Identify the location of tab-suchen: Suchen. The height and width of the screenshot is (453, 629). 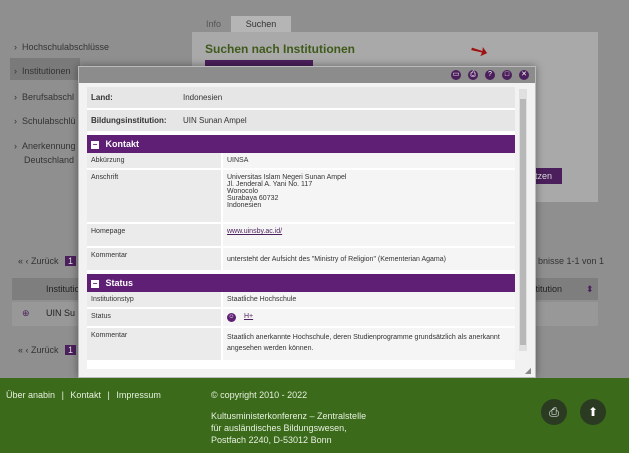
(261, 24).